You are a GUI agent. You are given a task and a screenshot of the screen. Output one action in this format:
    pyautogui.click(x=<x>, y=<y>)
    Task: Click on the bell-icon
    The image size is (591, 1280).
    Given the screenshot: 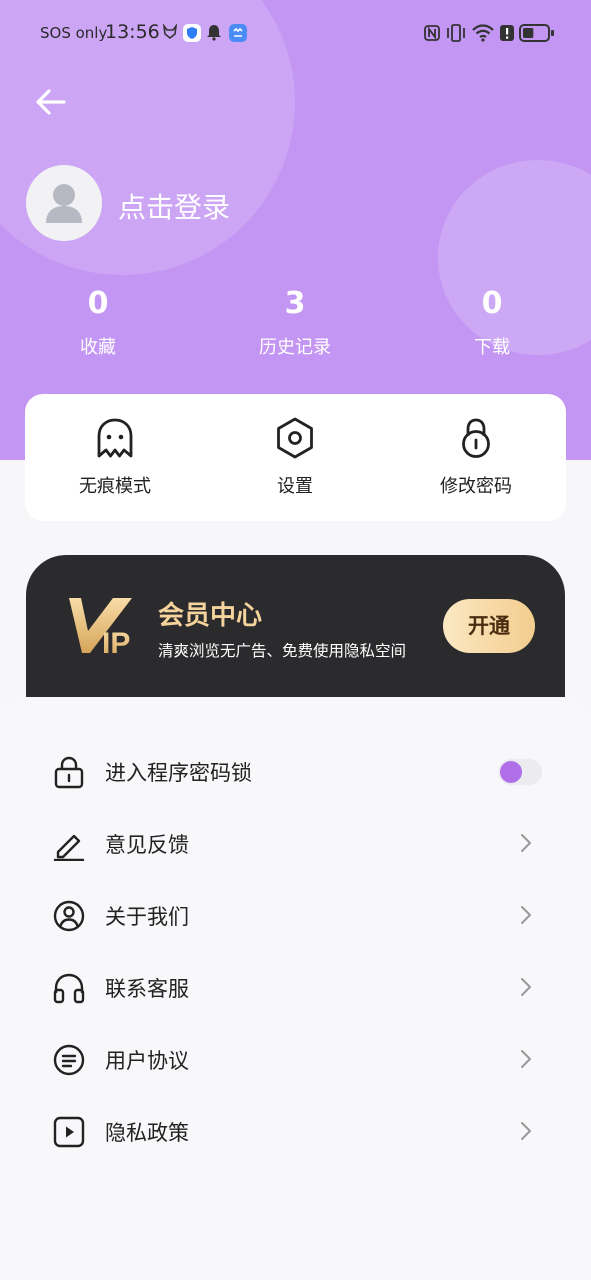 What is the action you would take?
    pyautogui.click(x=214, y=33)
    